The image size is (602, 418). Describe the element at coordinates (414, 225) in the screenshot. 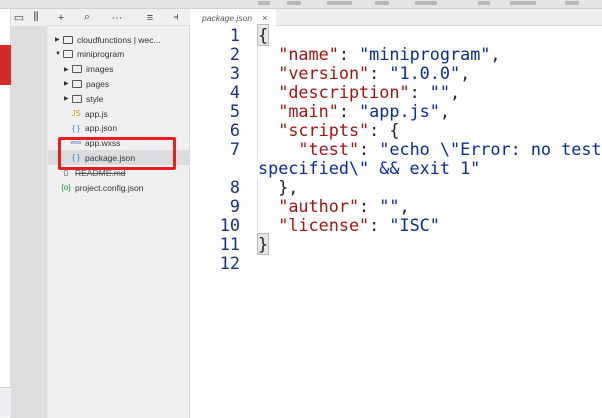

I see `code-token: "ISC"` at that location.